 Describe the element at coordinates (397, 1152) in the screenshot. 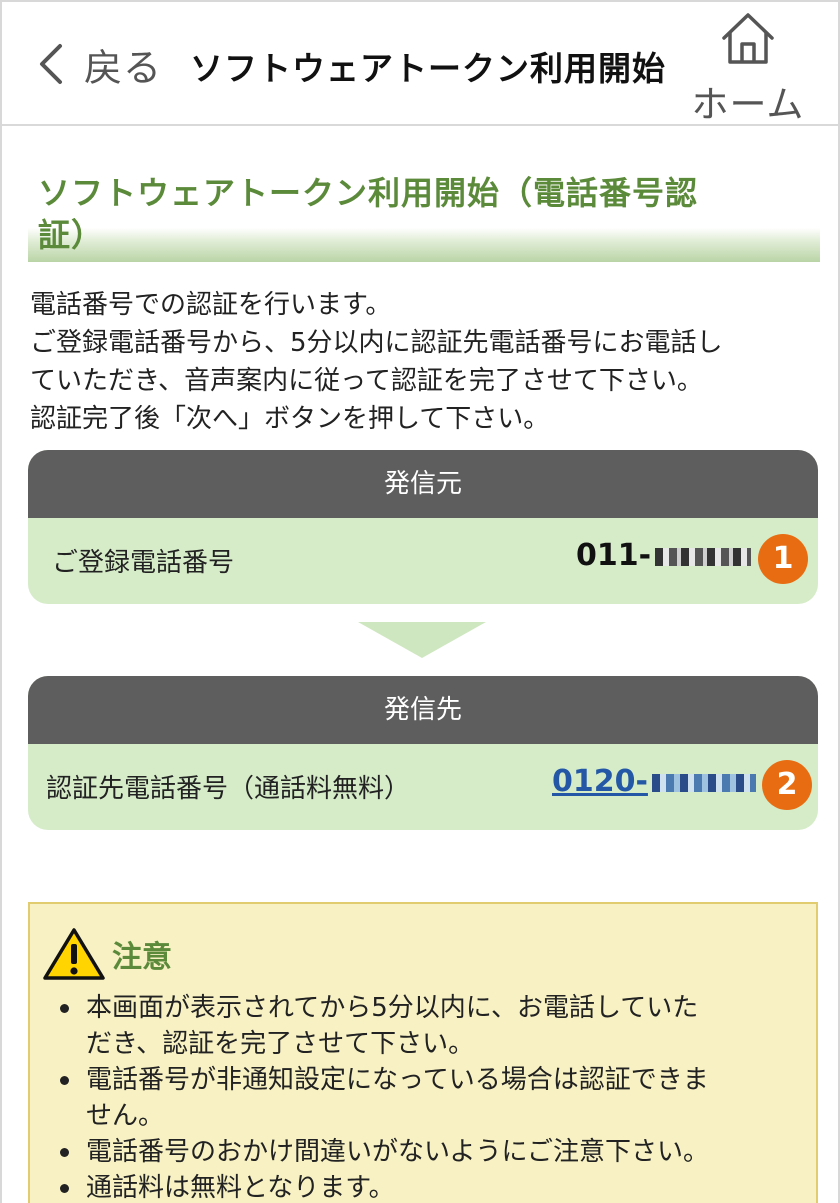

I see `notice-item-line: 電話番号のおかけ間違いがないようにご注意下さい。` at that location.